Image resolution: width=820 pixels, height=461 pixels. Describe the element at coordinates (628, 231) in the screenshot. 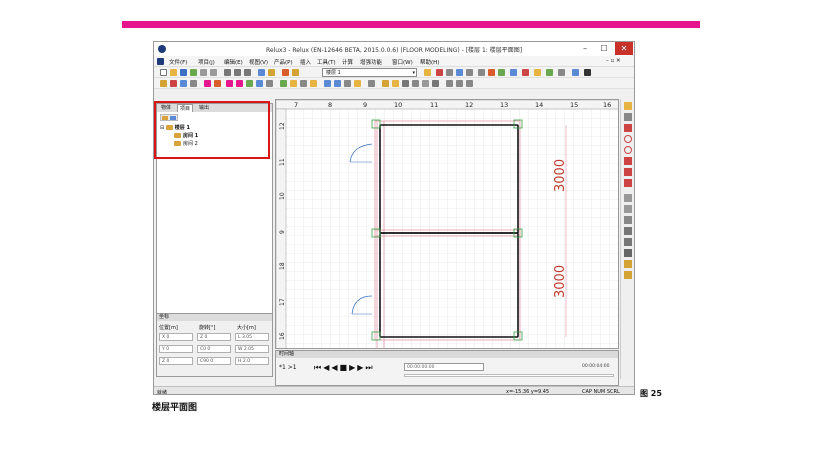

I see `tool-d-icon` at that location.